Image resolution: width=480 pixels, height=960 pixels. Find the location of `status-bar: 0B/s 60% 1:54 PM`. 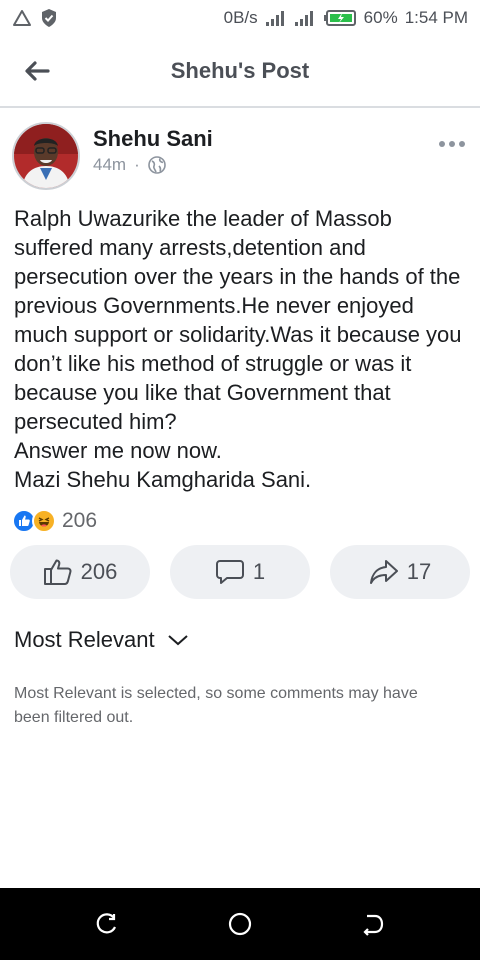

status-bar: 0B/s 60% 1:54 PM is located at coordinates (240, 18).